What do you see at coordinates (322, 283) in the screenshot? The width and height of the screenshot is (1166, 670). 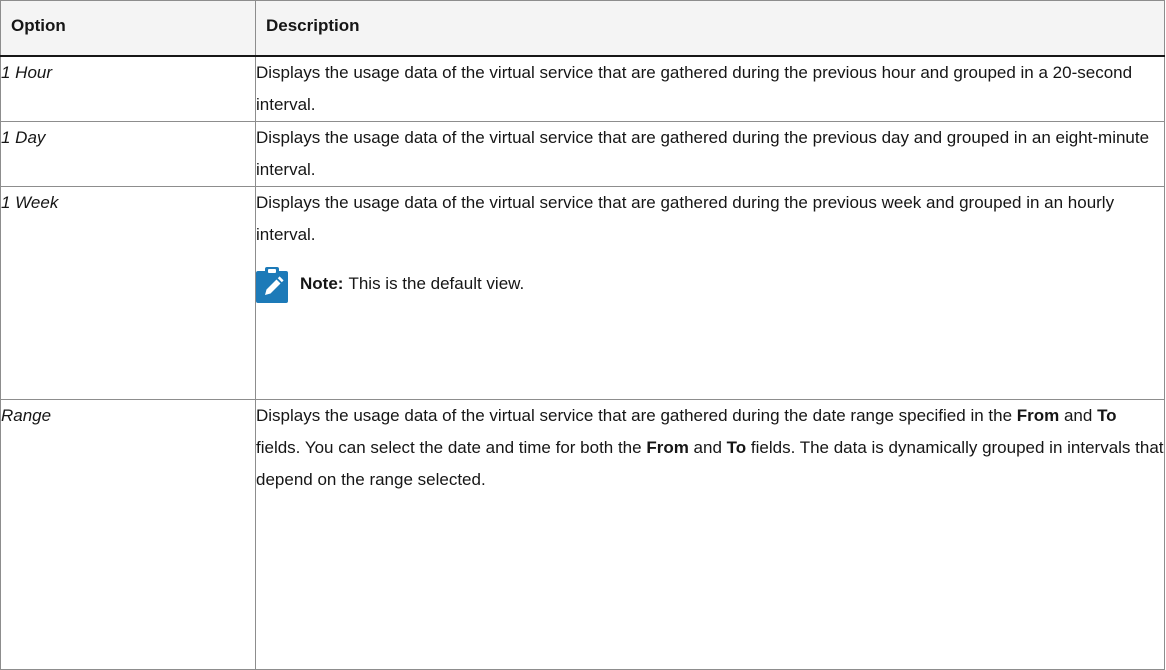 I see `note-label: Note:` at bounding box center [322, 283].